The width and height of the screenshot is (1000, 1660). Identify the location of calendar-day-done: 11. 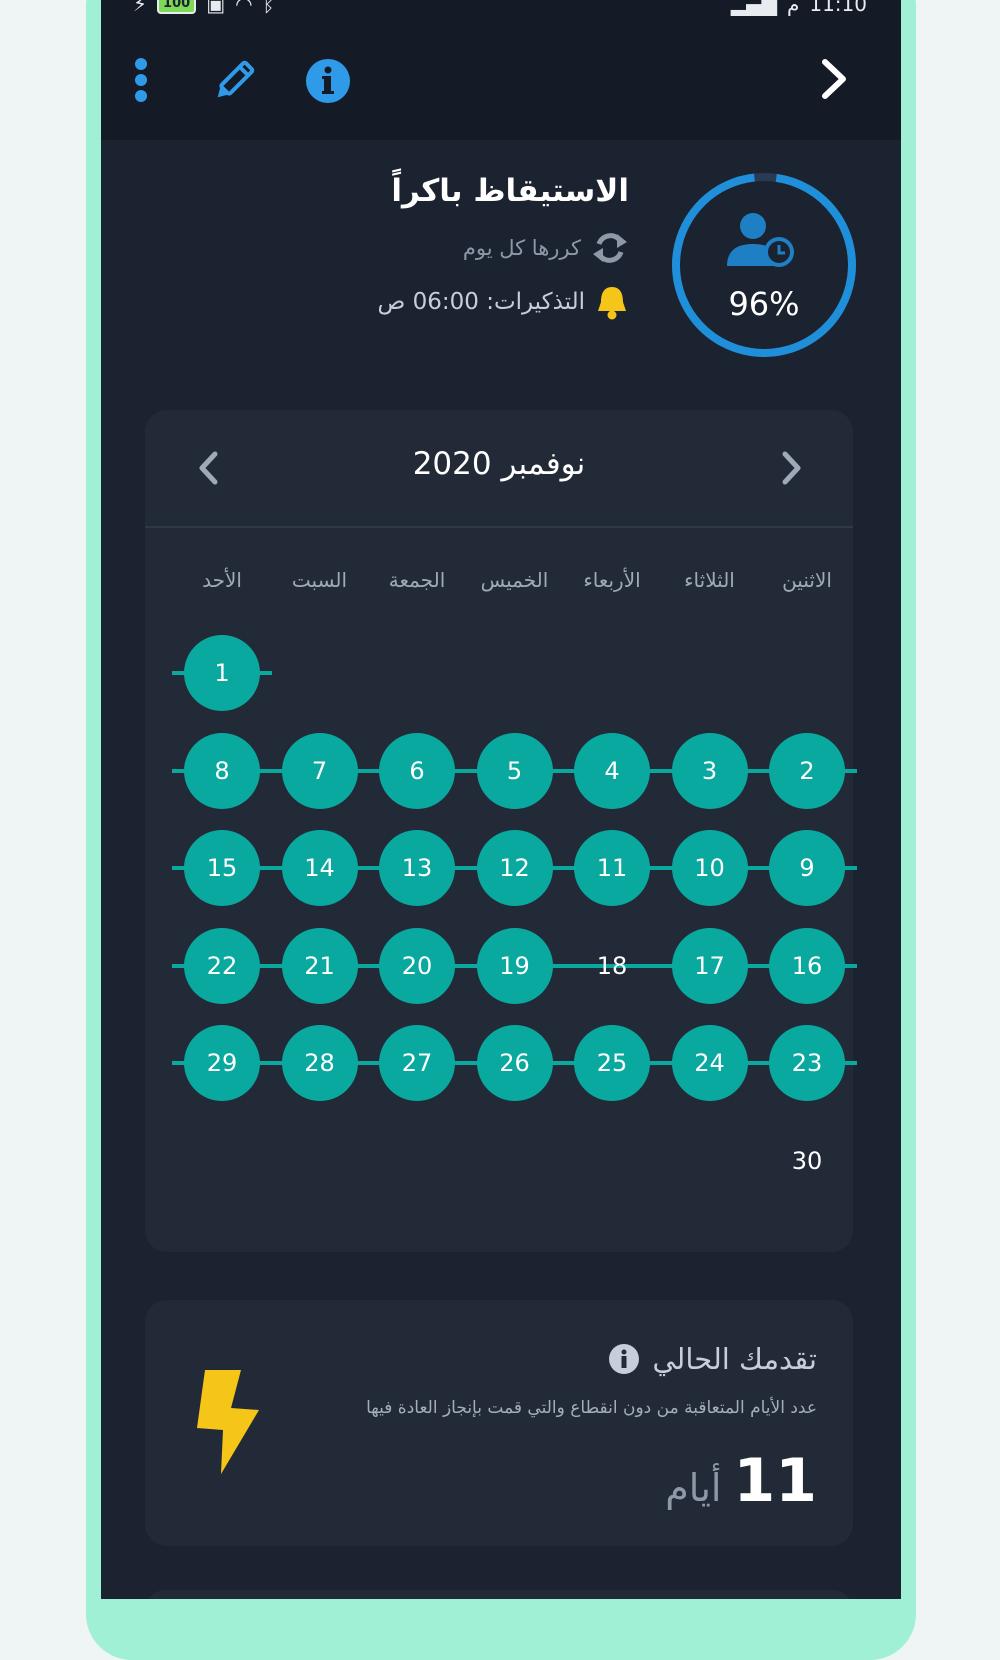
(612, 868).